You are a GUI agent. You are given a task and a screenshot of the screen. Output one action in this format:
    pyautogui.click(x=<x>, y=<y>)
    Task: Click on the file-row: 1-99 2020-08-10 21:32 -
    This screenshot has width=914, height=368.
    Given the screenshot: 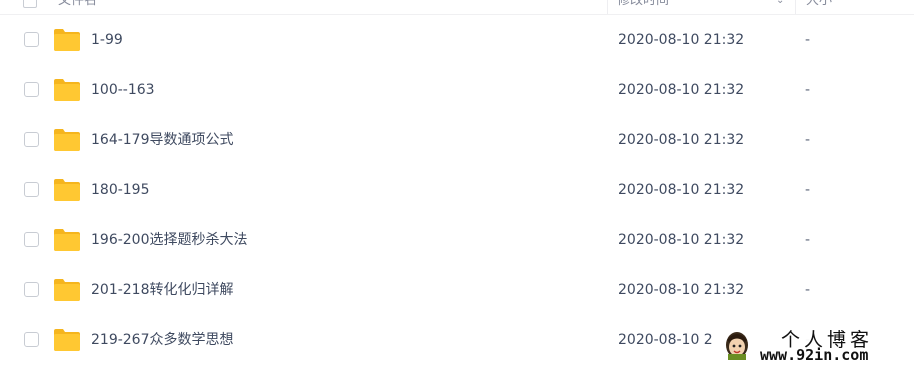 What is the action you would take?
    pyautogui.click(x=457, y=40)
    